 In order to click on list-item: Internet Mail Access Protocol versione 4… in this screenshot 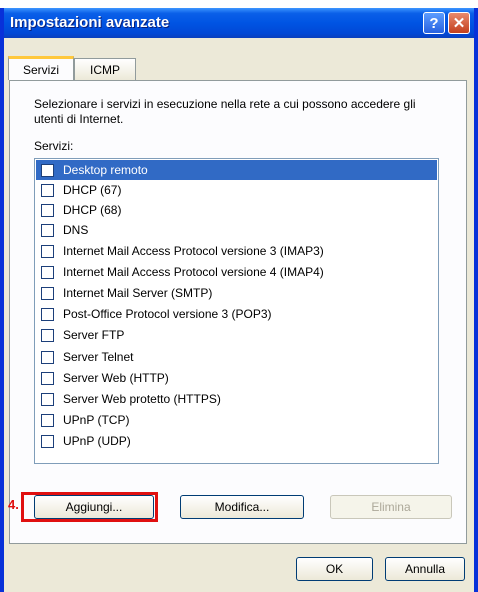, I will do `click(236, 272)`.